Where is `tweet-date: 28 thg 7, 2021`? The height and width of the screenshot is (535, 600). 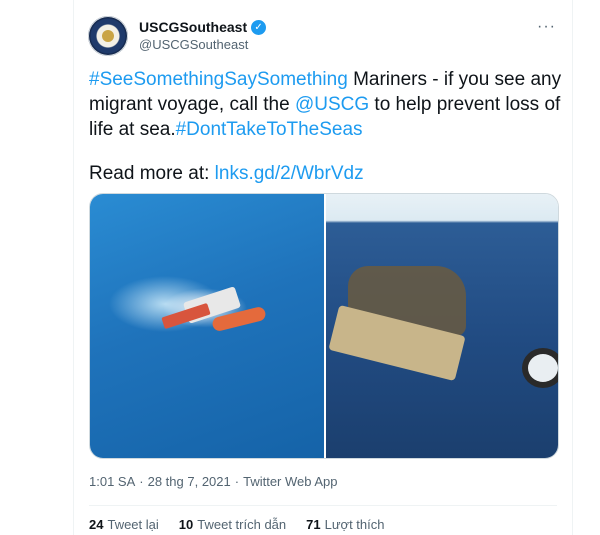
tweet-date: 28 thg 7, 2021 is located at coordinates (189, 481).